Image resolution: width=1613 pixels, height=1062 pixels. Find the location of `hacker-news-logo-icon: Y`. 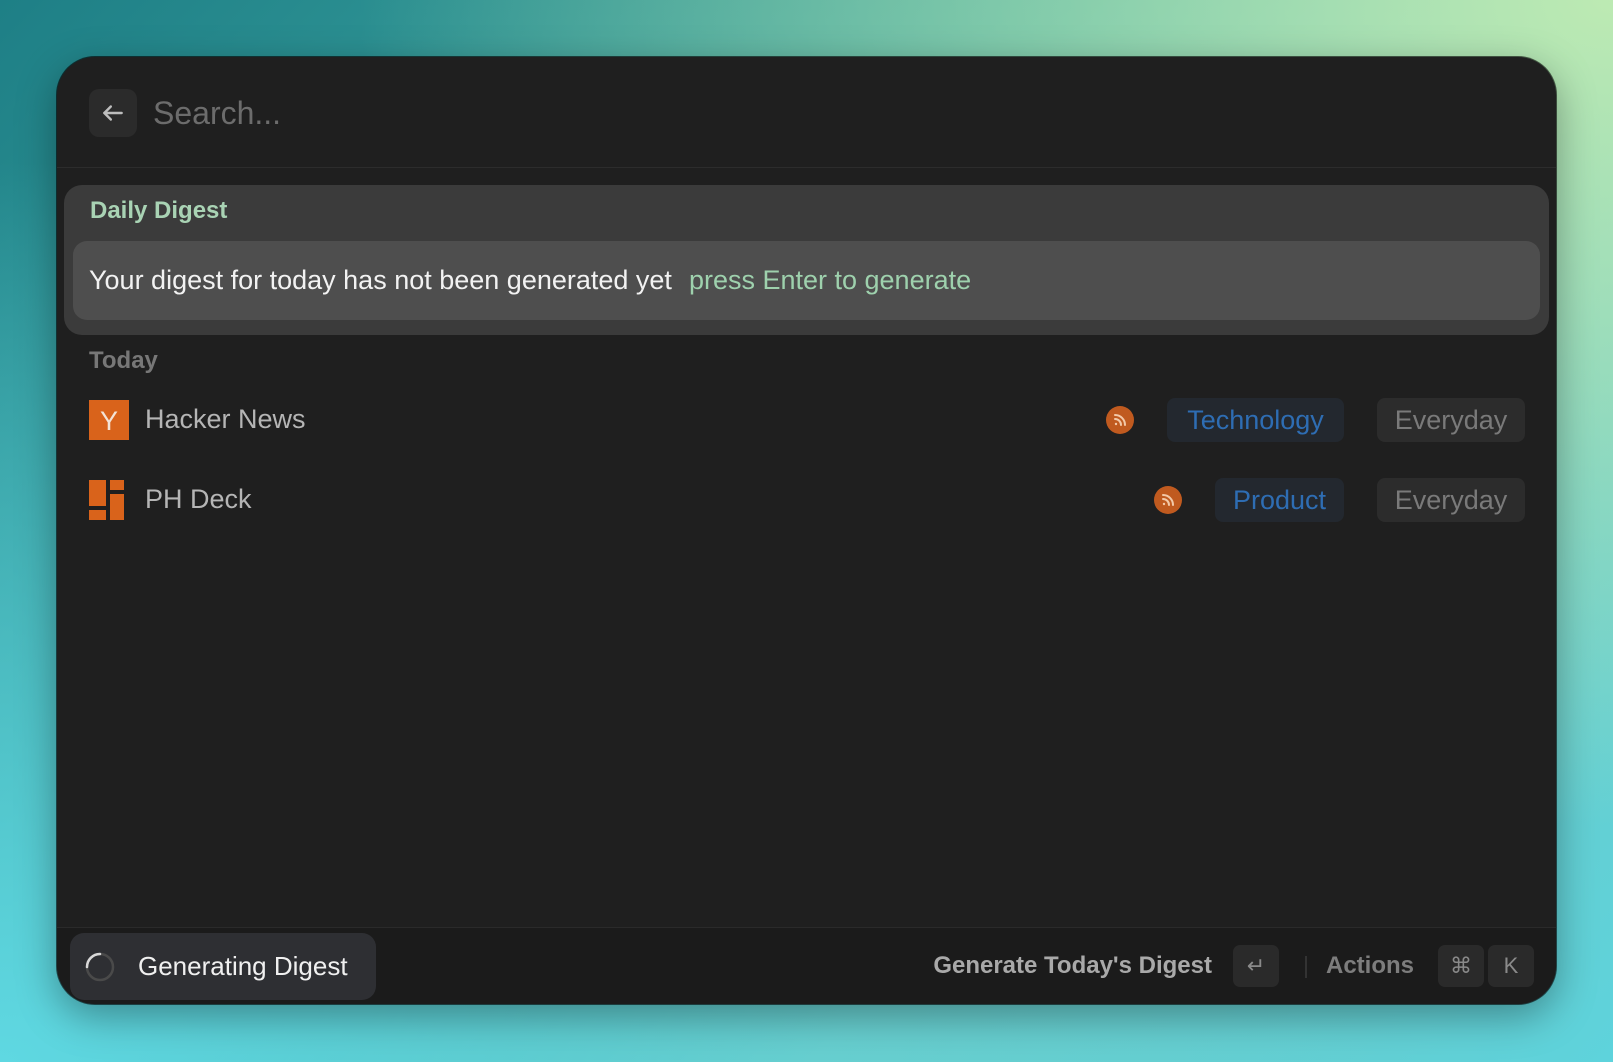

hacker-news-logo-icon: Y is located at coordinates (109, 420).